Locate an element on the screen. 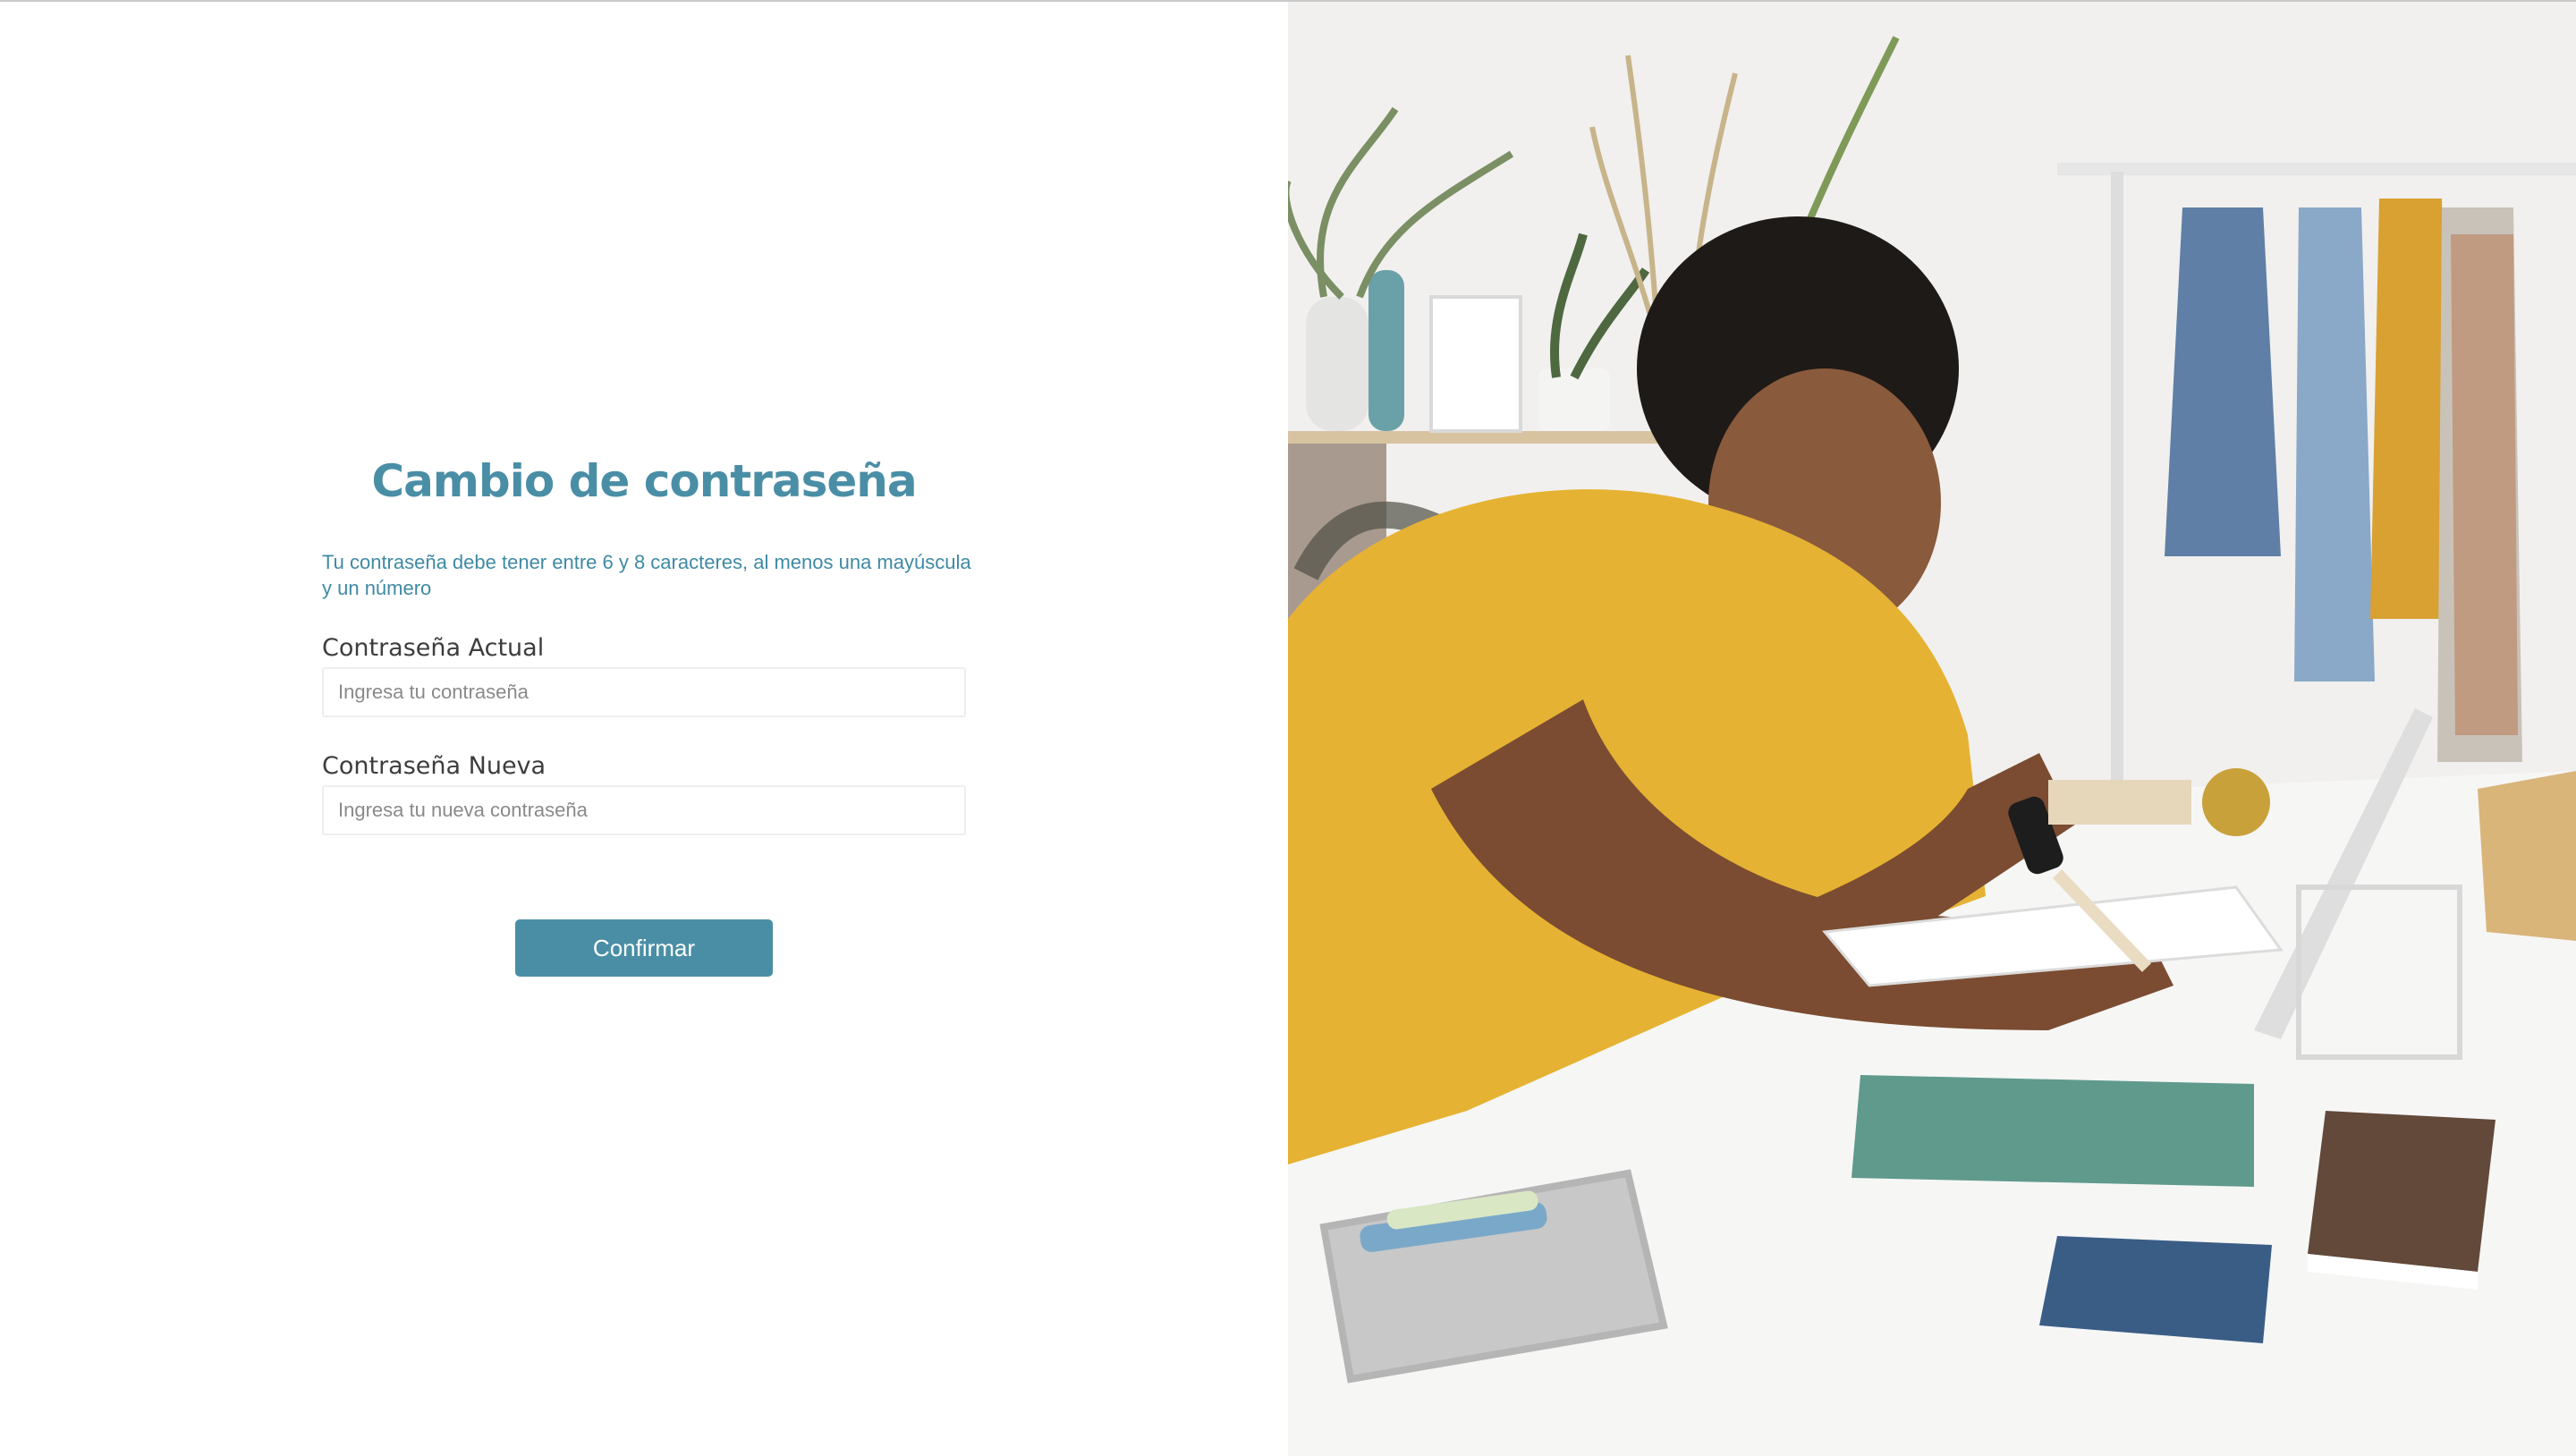 The width and height of the screenshot is (2576, 1456). confirm-button: Confirmar is located at coordinates (644, 948).